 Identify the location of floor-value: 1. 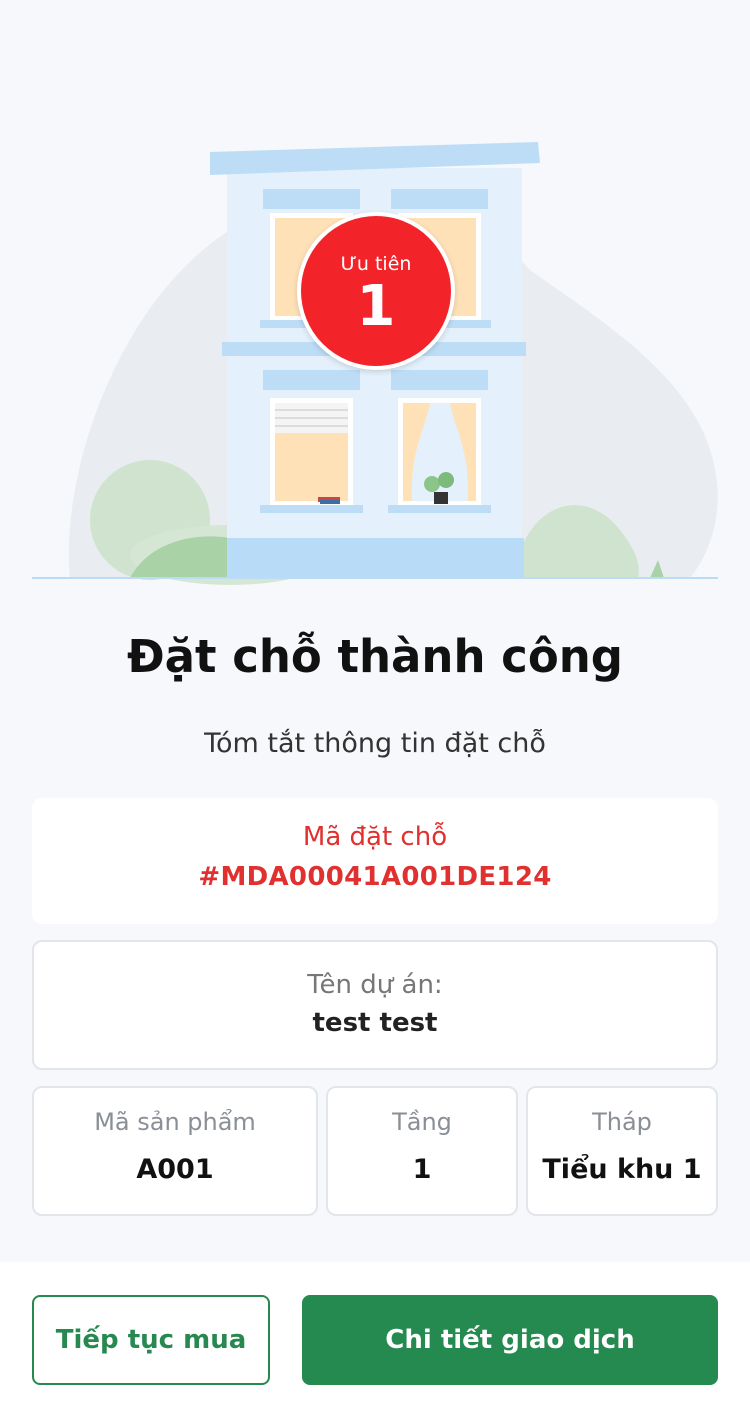
(422, 1169).